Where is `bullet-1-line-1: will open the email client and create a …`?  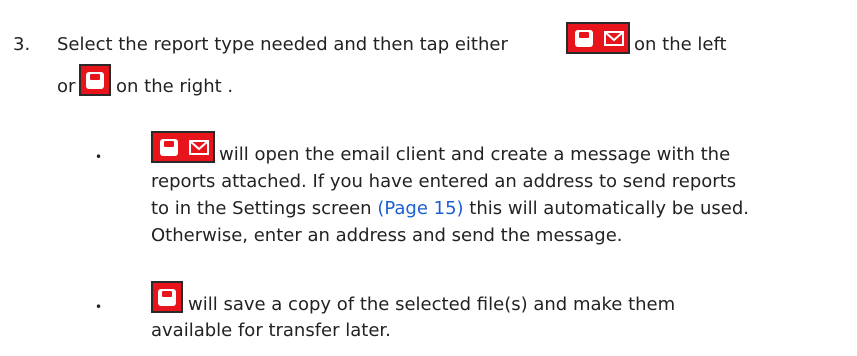 bullet-1-line-1: will open the email client and create a … is located at coordinates (475, 154).